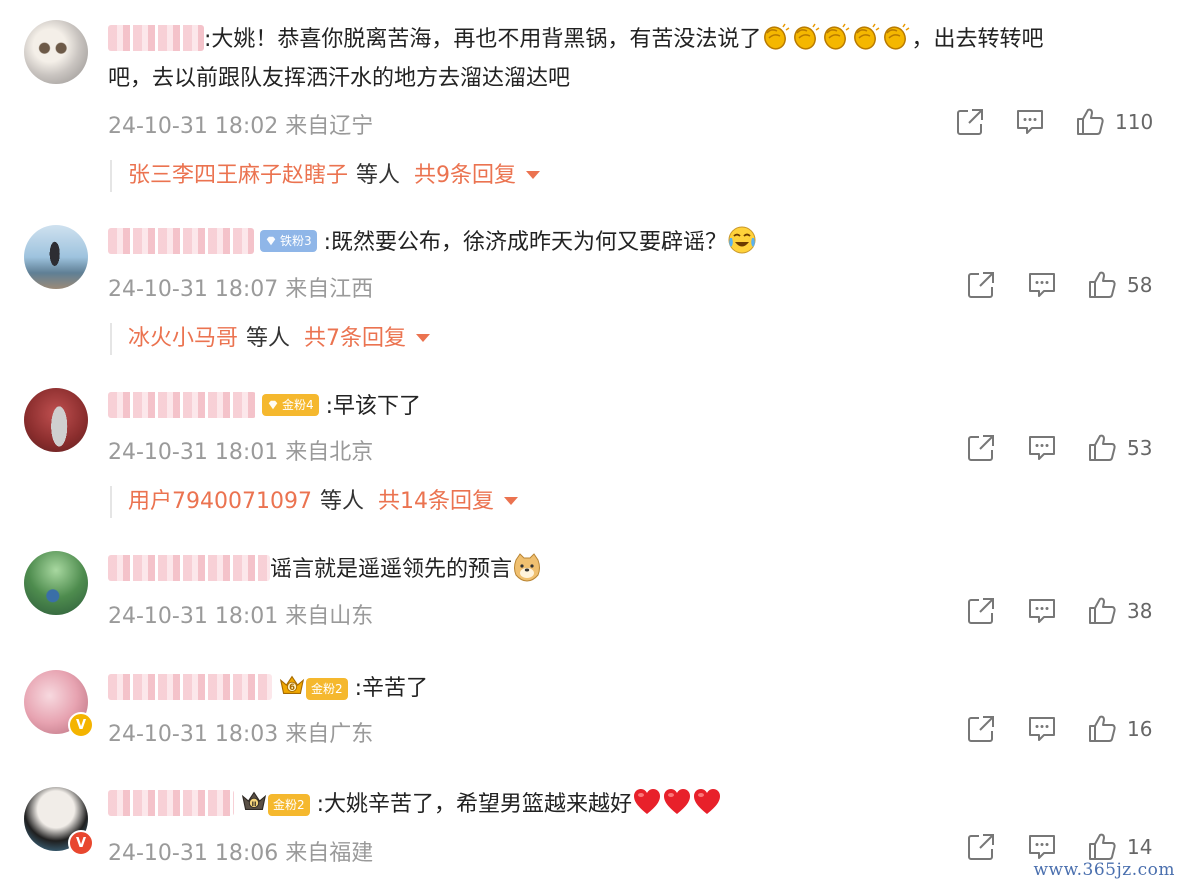  I want to click on reply-count: 共7条回复, so click(355, 338).